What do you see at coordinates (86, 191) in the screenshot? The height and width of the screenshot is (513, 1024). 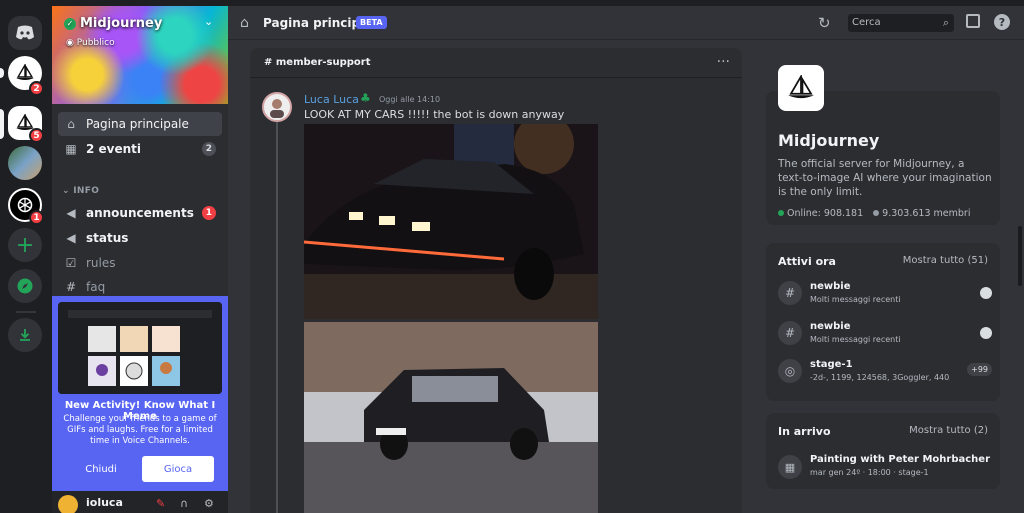 I see `category-label: INFO` at bounding box center [86, 191].